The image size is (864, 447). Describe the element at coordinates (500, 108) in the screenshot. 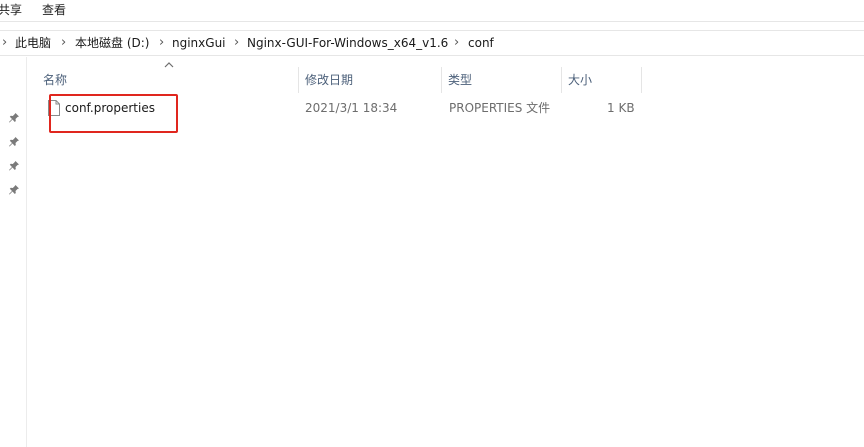

I see `file-type: PROPERTIES 文件` at that location.